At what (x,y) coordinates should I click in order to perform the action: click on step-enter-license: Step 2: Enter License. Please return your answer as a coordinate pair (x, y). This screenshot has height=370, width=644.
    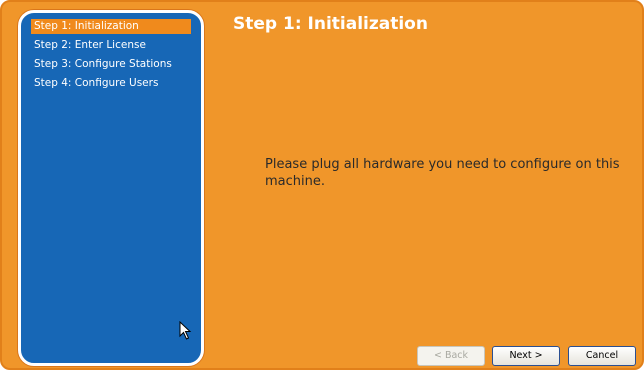
    Looking at the image, I should click on (111, 45).